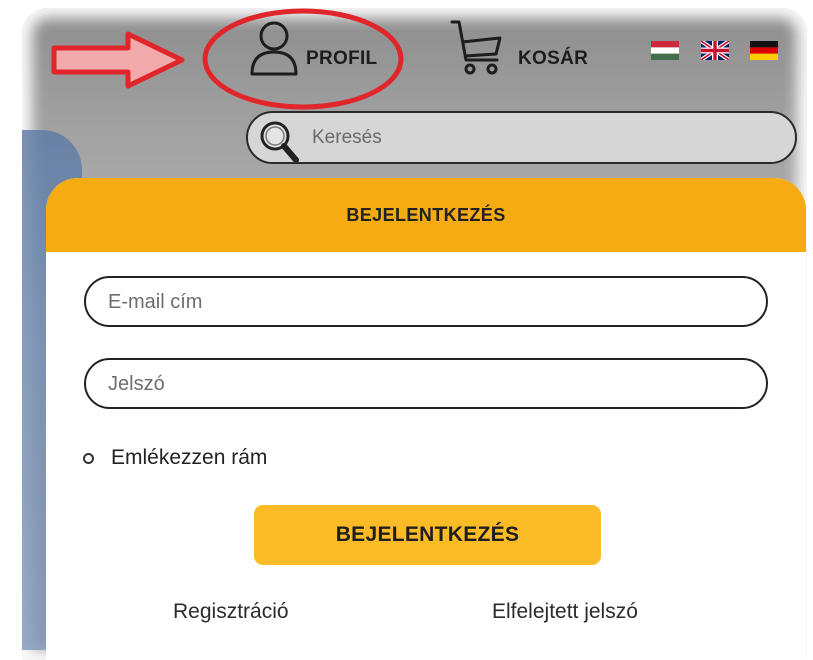 The width and height of the screenshot is (813, 660). I want to click on remember-me-radio, so click(88, 458).